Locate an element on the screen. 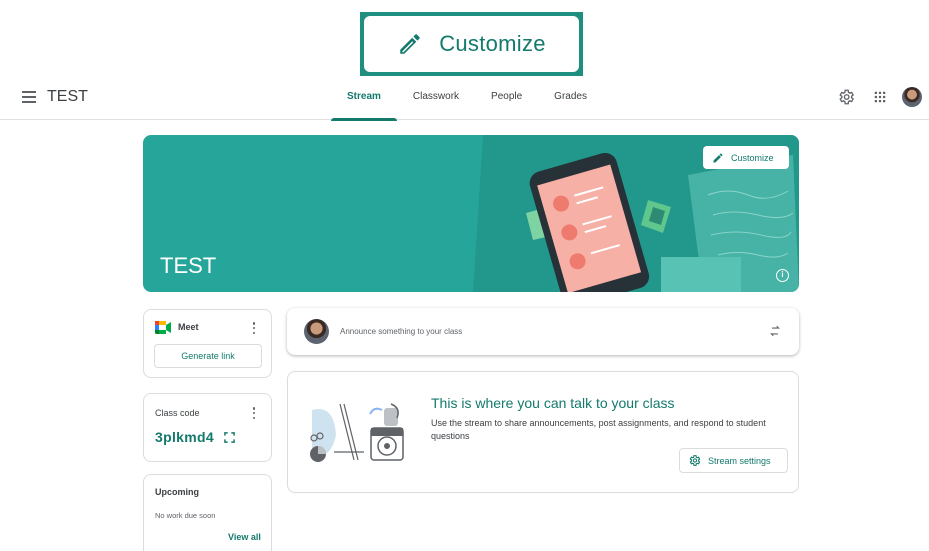  meet-more-options-icon is located at coordinates (254, 328).